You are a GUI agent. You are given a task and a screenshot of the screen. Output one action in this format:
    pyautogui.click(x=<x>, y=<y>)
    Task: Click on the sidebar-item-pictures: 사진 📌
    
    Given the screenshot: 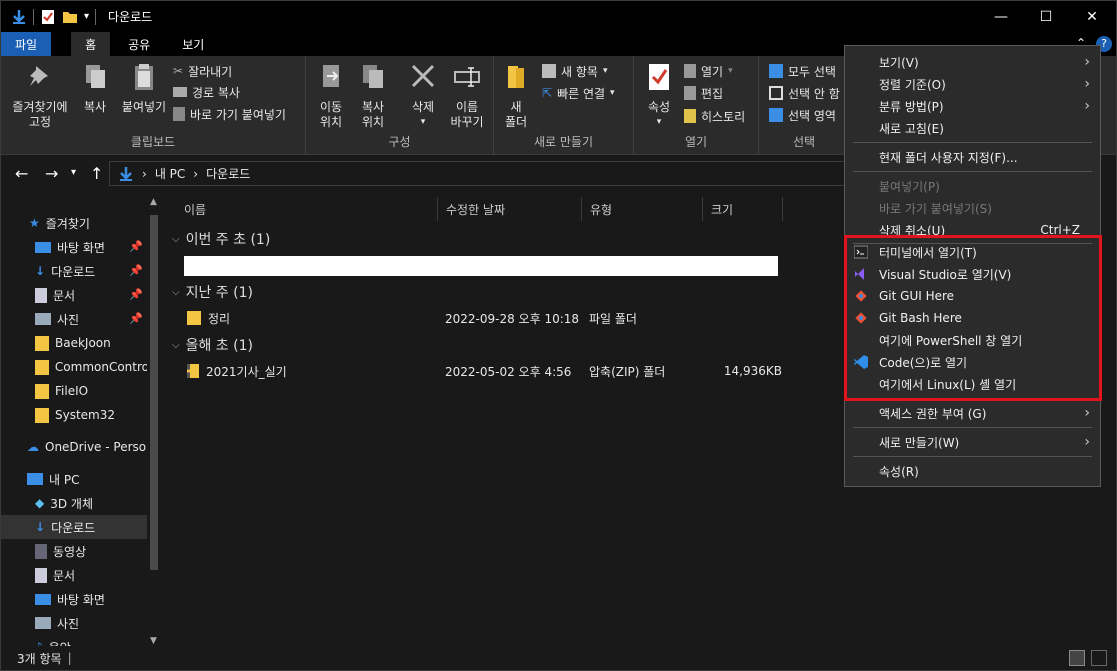 What is the action you would take?
    pyautogui.click(x=75, y=319)
    